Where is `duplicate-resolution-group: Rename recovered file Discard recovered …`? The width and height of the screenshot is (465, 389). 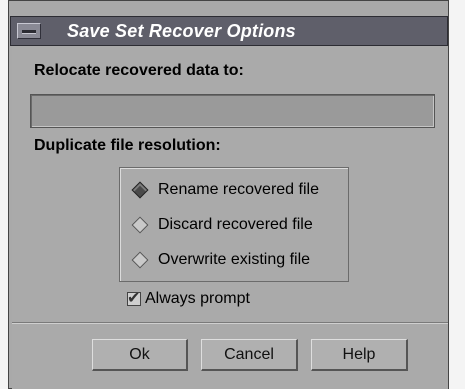 duplicate-resolution-group: Rename recovered file Discard recovered … is located at coordinates (234, 224).